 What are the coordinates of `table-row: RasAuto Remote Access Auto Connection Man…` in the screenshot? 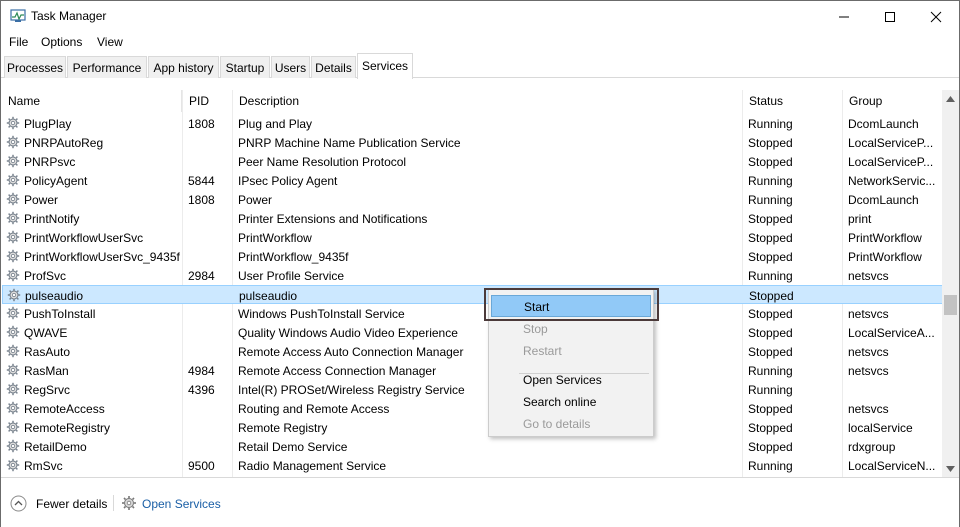 It's located at (472, 351).